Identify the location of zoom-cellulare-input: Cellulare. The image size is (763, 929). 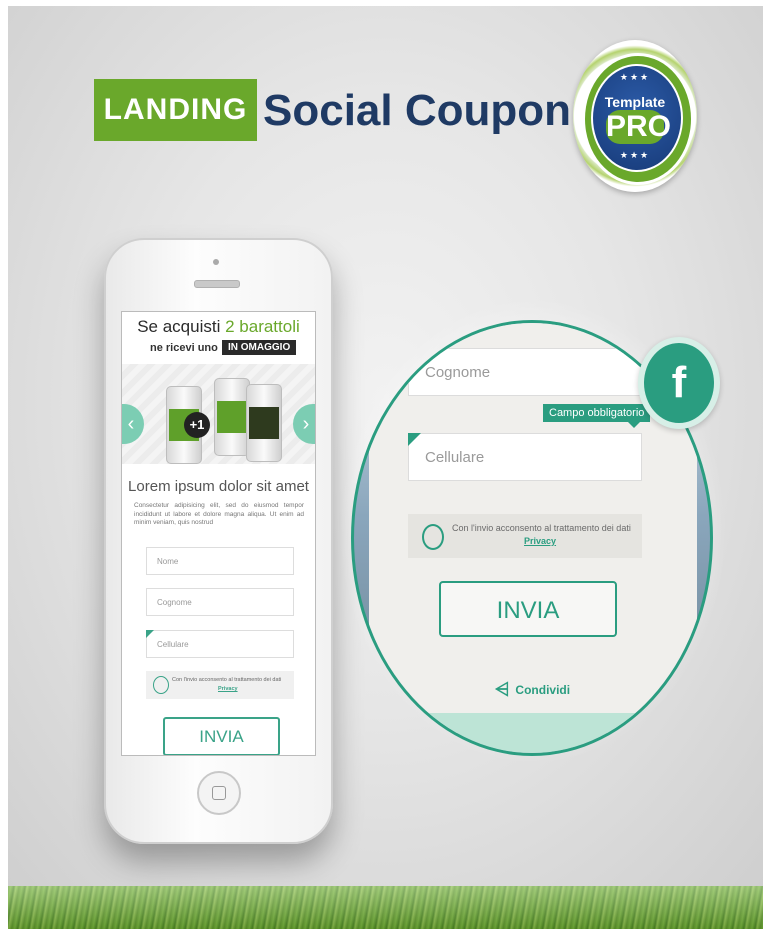
(525, 457).